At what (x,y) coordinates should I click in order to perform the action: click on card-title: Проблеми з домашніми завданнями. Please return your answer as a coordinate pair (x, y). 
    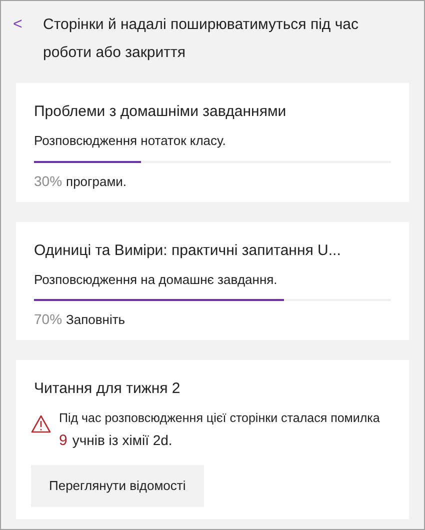
    Looking at the image, I should click on (161, 112).